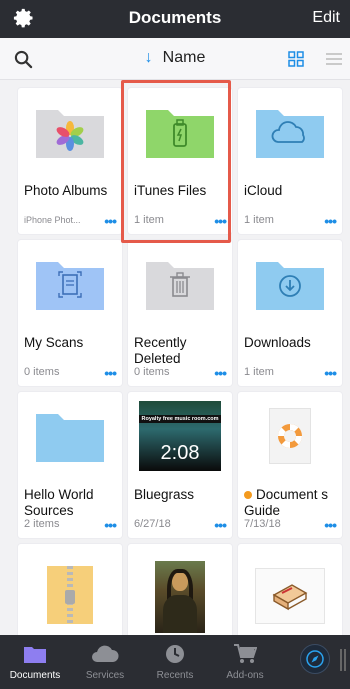 The height and width of the screenshot is (689, 350). Describe the element at coordinates (70, 161) in the screenshot. I see `item-photo-albums: Photo Albums iPhone Phot... •••` at that location.